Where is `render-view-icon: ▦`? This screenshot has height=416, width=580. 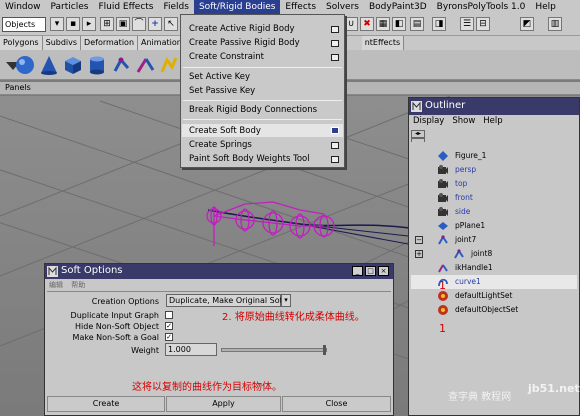
render-view-icon: ▦ is located at coordinates (383, 24).